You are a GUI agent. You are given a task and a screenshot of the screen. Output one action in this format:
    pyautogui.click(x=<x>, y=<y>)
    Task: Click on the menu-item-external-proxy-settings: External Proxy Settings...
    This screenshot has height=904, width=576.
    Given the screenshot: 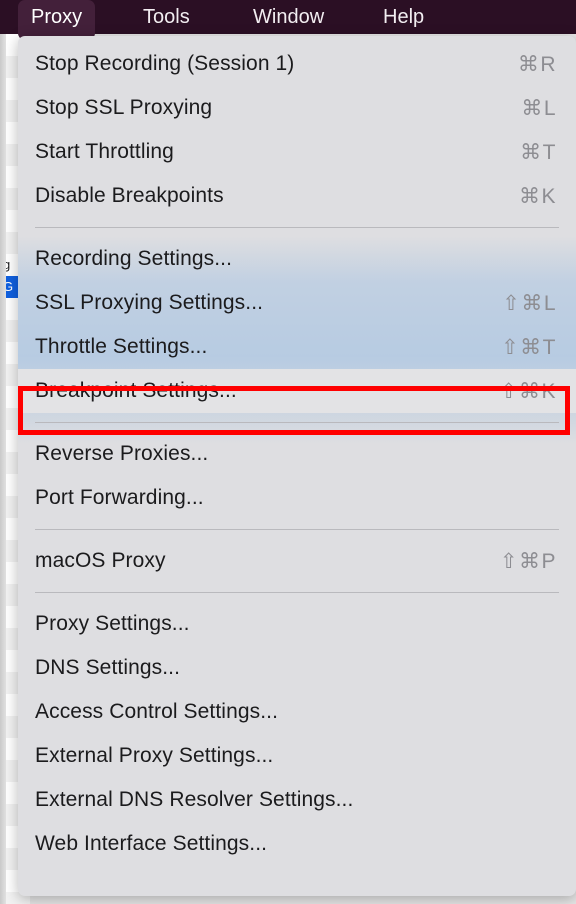 What is the action you would take?
    pyautogui.click(x=297, y=756)
    